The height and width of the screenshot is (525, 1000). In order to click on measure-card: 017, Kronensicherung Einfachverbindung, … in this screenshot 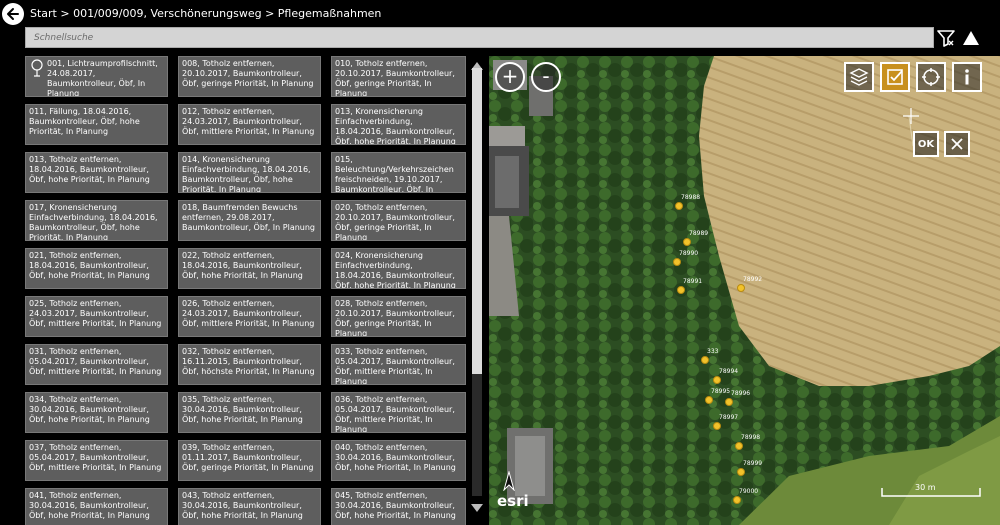, I will do `click(96, 220)`.